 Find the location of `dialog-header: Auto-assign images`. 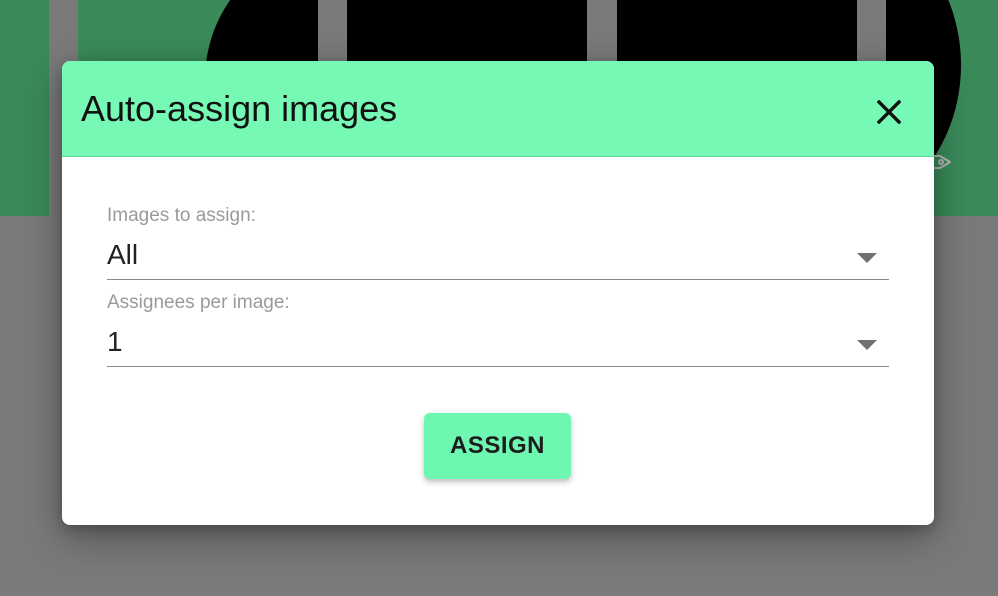

dialog-header: Auto-assign images is located at coordinates (498, 109).